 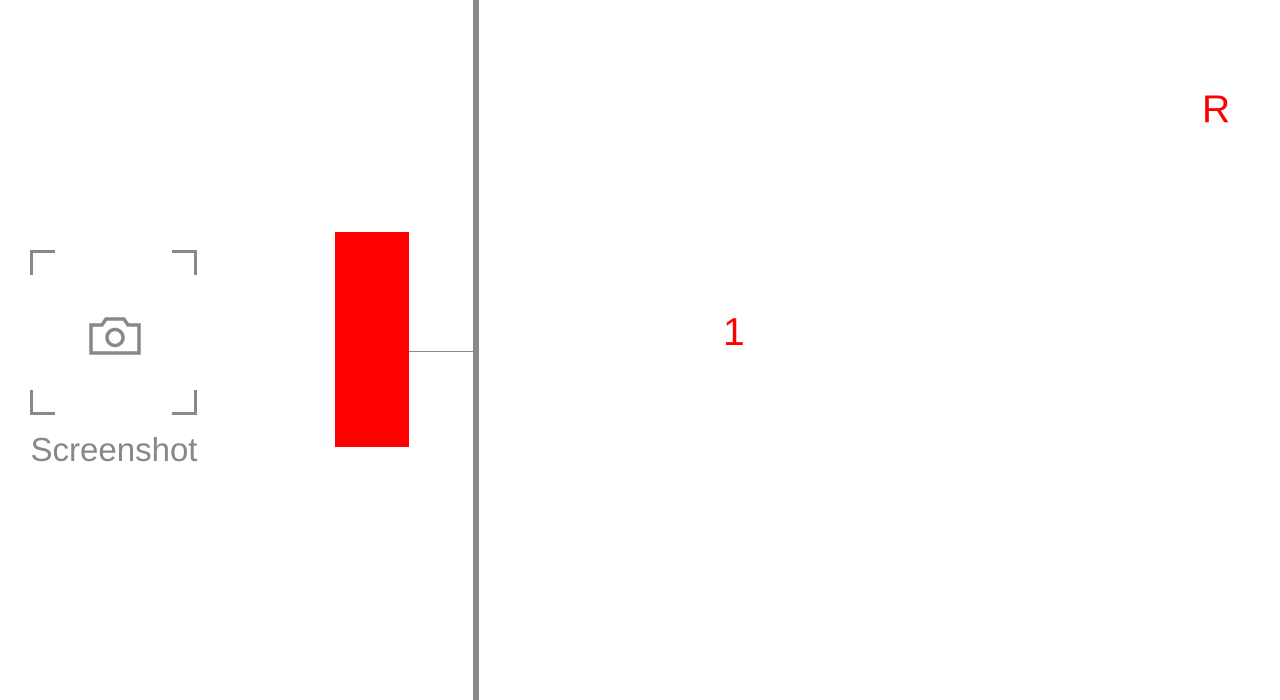 I want to click on camera-icon, so click(x=115, y=336).